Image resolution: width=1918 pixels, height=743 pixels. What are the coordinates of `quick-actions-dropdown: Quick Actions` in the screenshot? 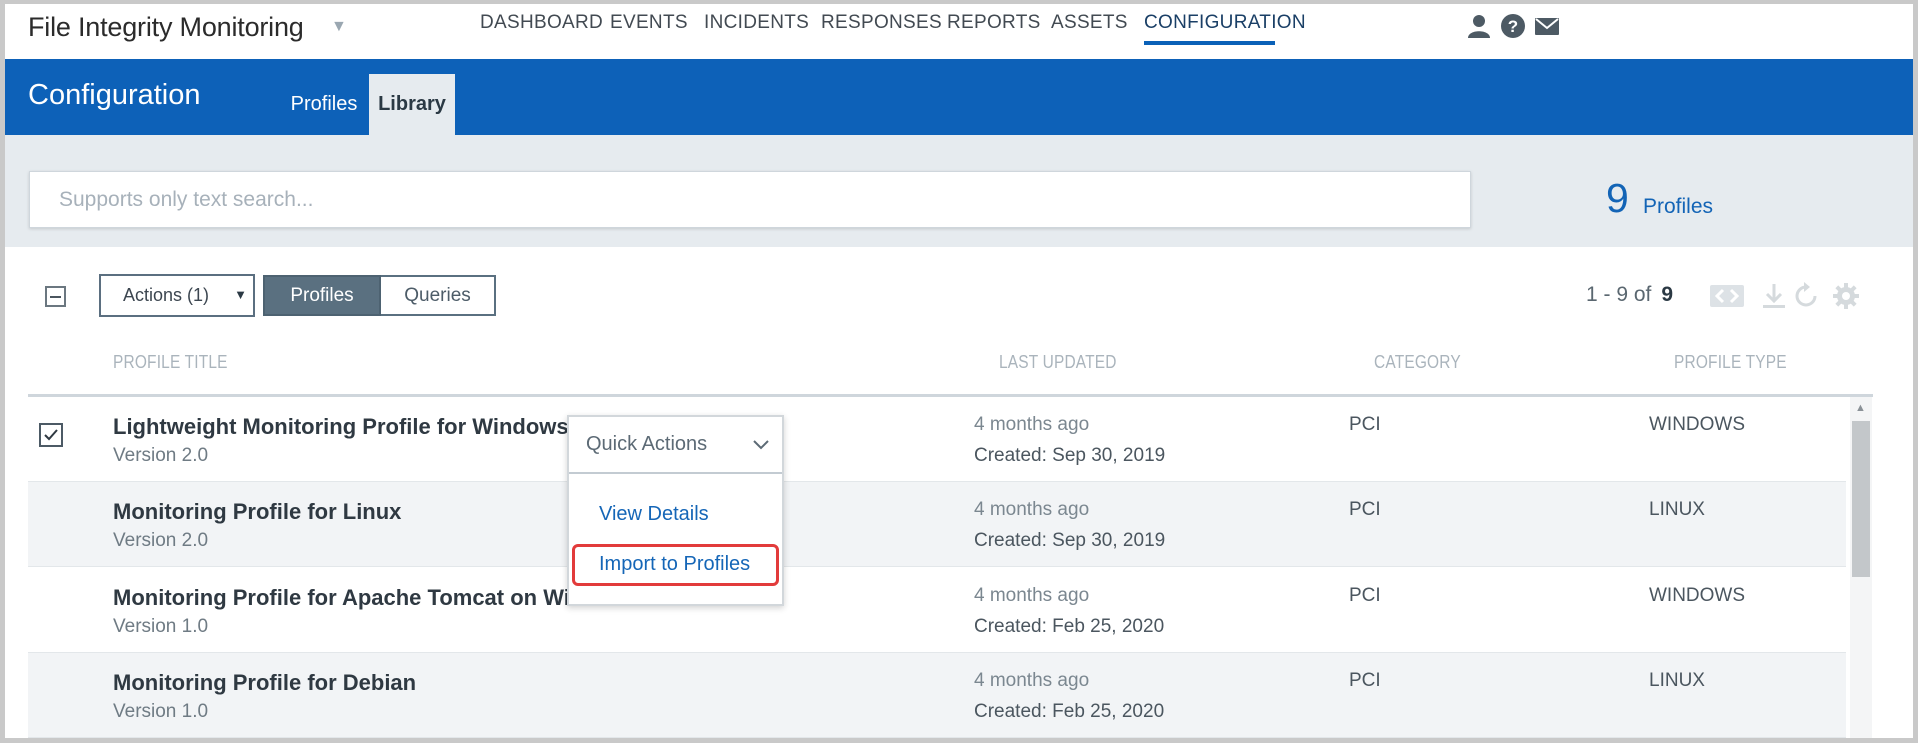 It's located at (675, 445).